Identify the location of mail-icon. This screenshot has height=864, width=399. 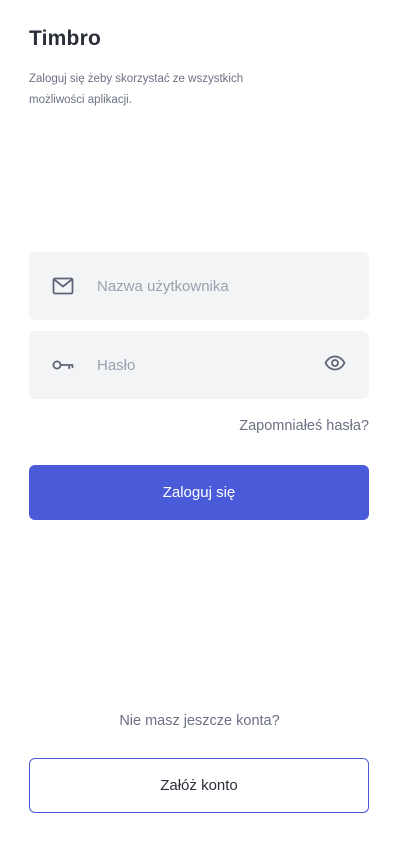
(63, 286).